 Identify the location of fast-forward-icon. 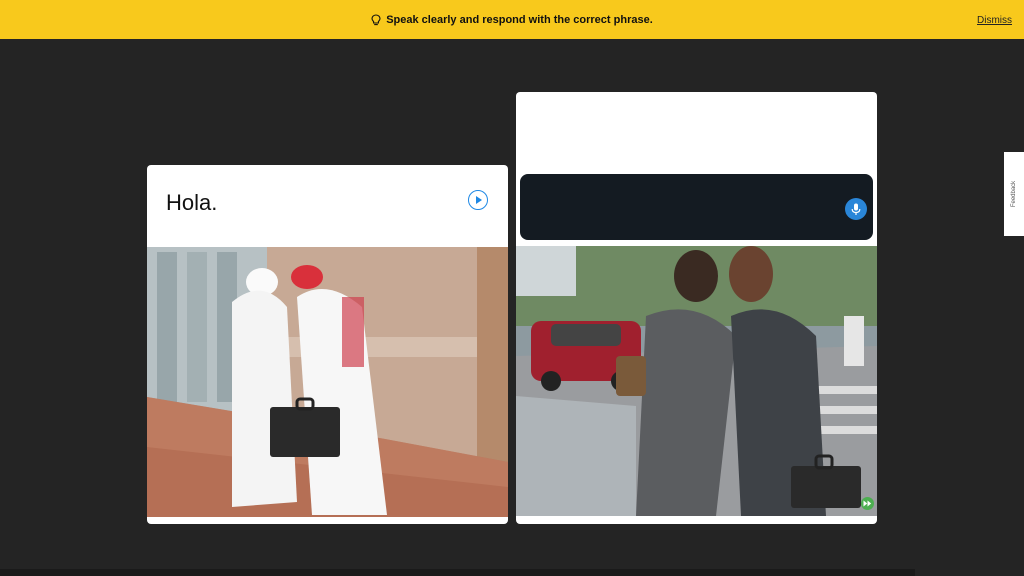
(867, 503).